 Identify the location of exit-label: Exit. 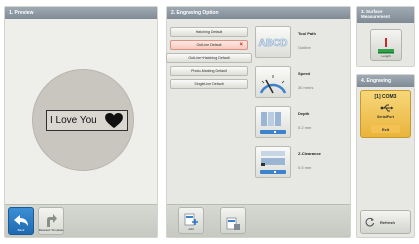
(385, 129).